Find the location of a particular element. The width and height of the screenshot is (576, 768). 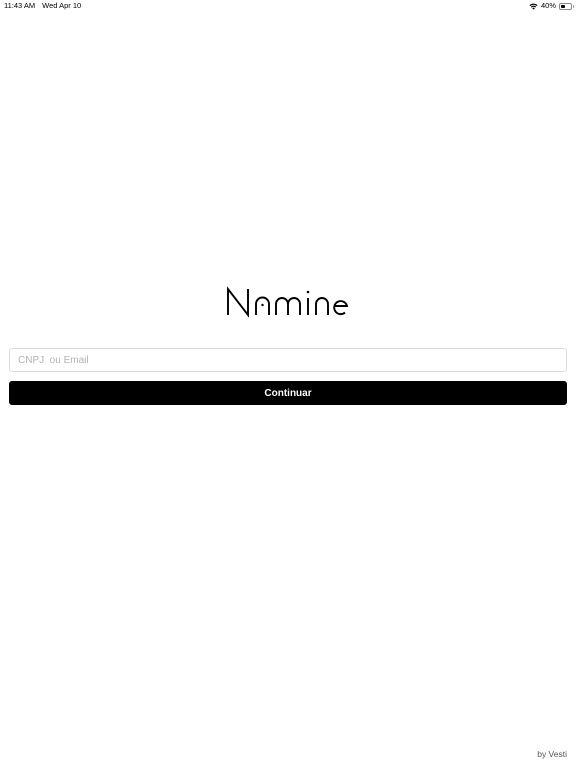

identifier-input is located at coordinates (288, 360).